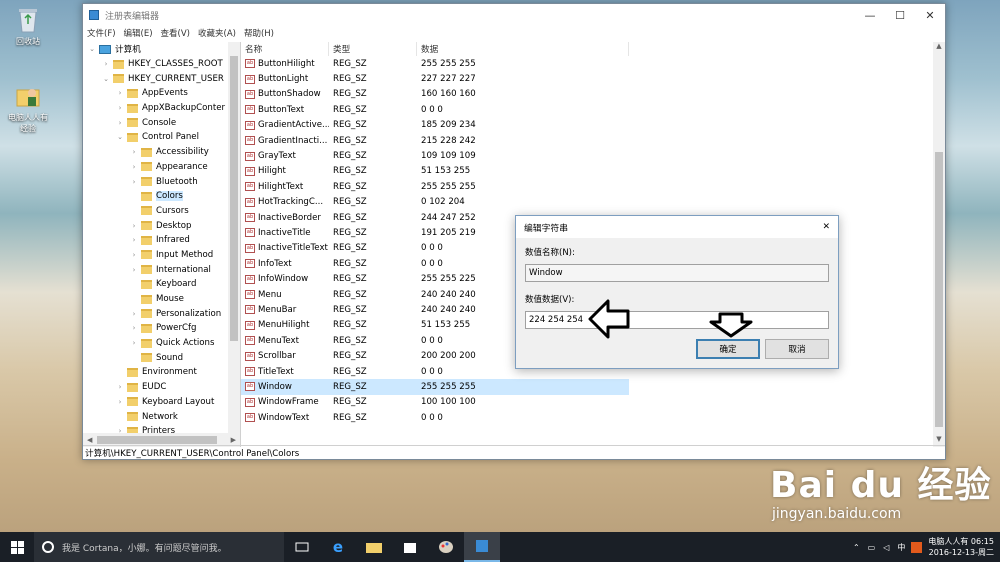 This screenshot has width=1000, height=562. Describe the element at coordinates (161, 108) in the screenshot. I see `tree-item: › AppXBackupConter` at that location.